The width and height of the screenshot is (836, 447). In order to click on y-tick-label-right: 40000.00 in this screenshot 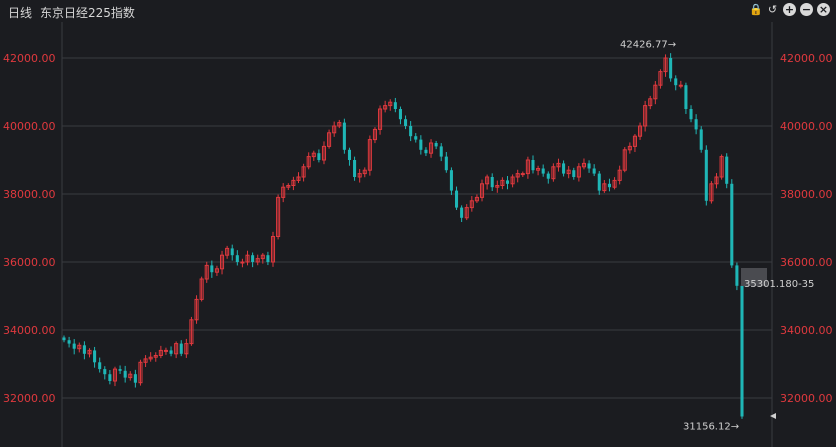, I will do `click(806, 126)`.